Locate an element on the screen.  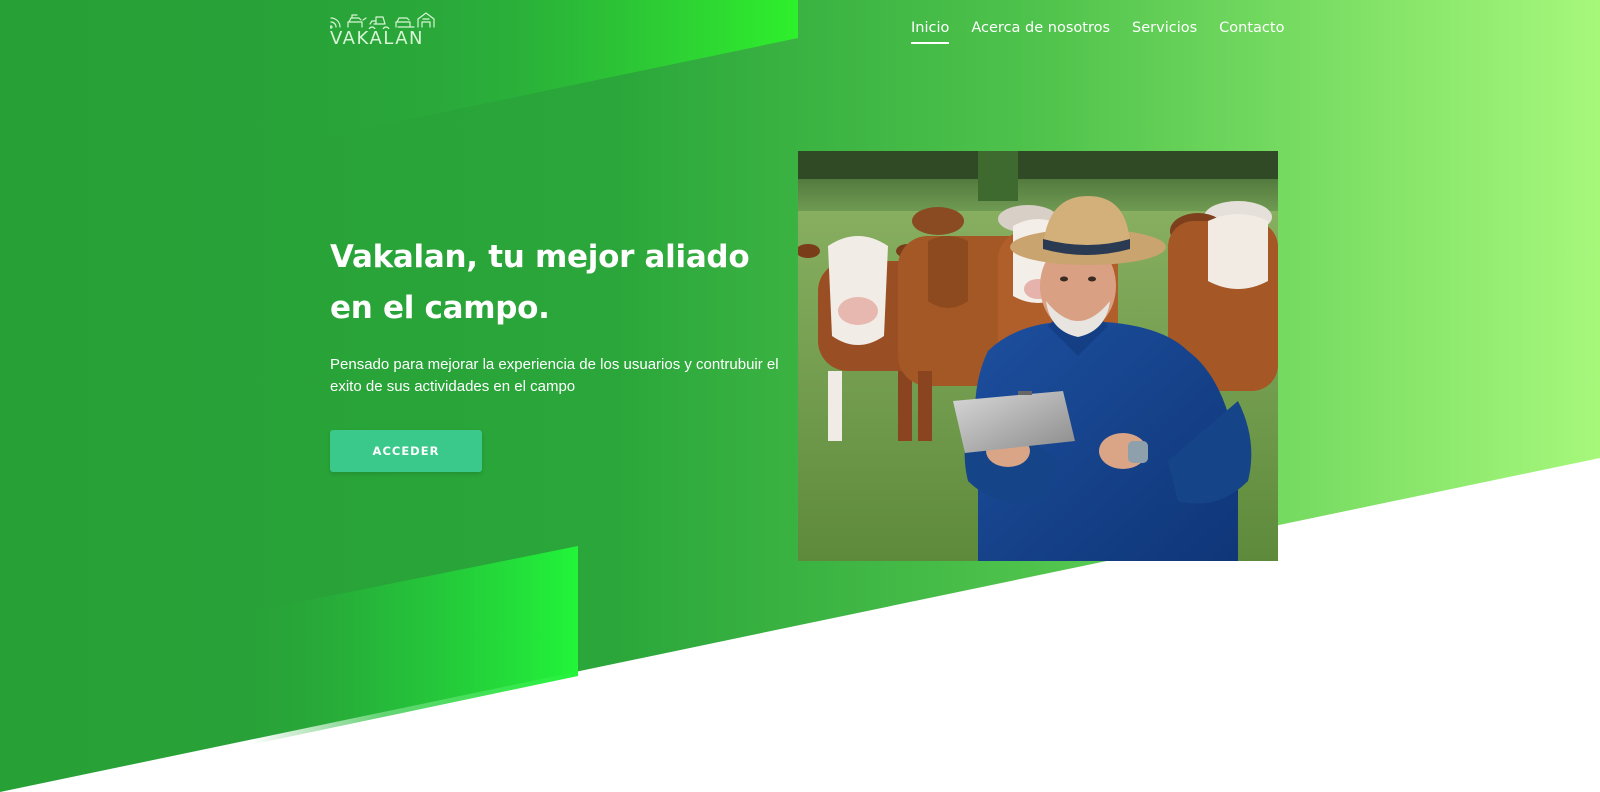
brand-name: VAKALAN is located at coordinates (377, 38).